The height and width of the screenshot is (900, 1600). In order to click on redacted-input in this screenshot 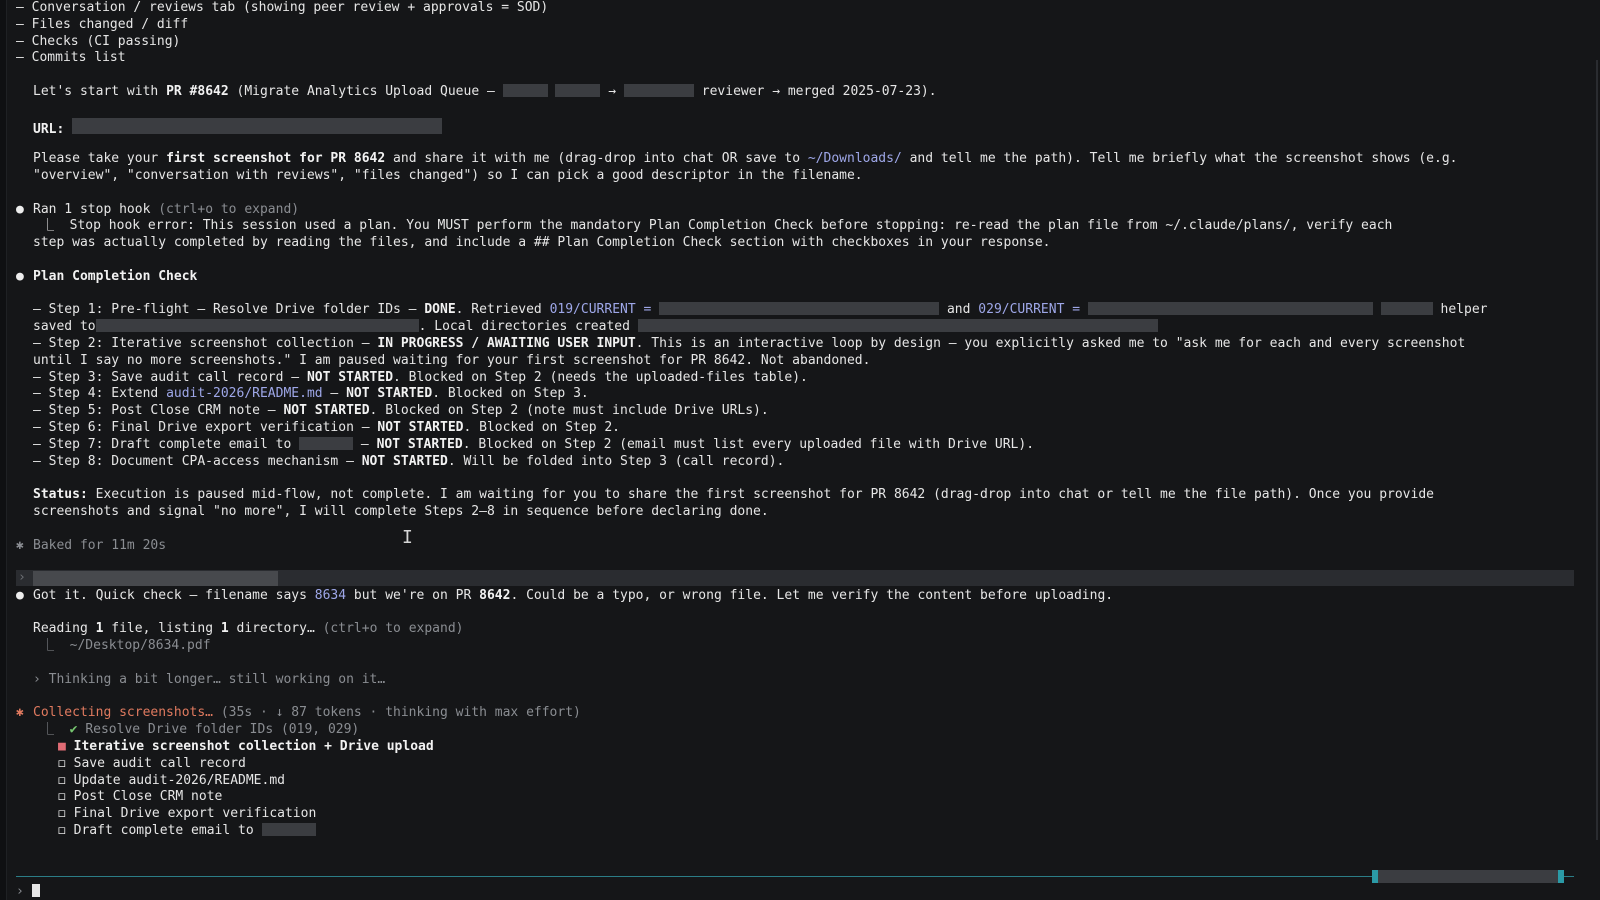, I will do `click(155, 578)`.